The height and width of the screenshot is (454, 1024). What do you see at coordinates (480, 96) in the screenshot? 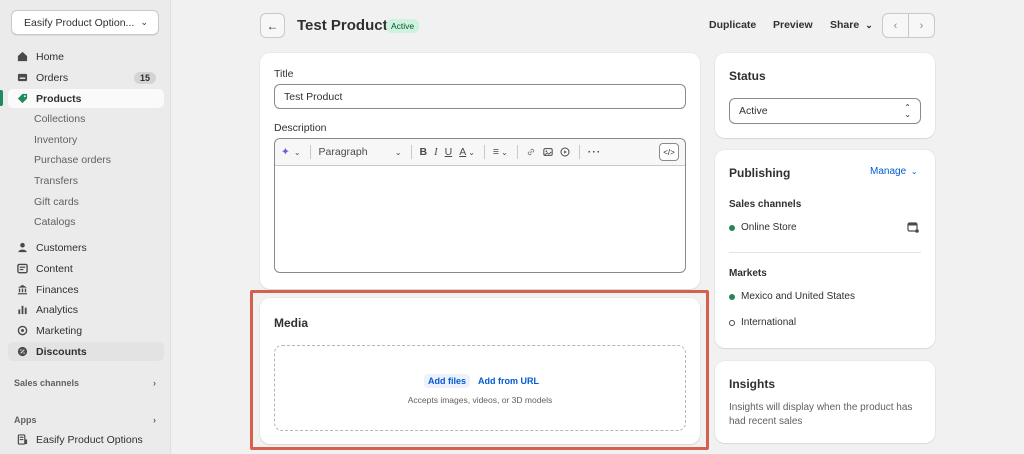
I see `title-input: Test Product` at bounding box center [480, 96].